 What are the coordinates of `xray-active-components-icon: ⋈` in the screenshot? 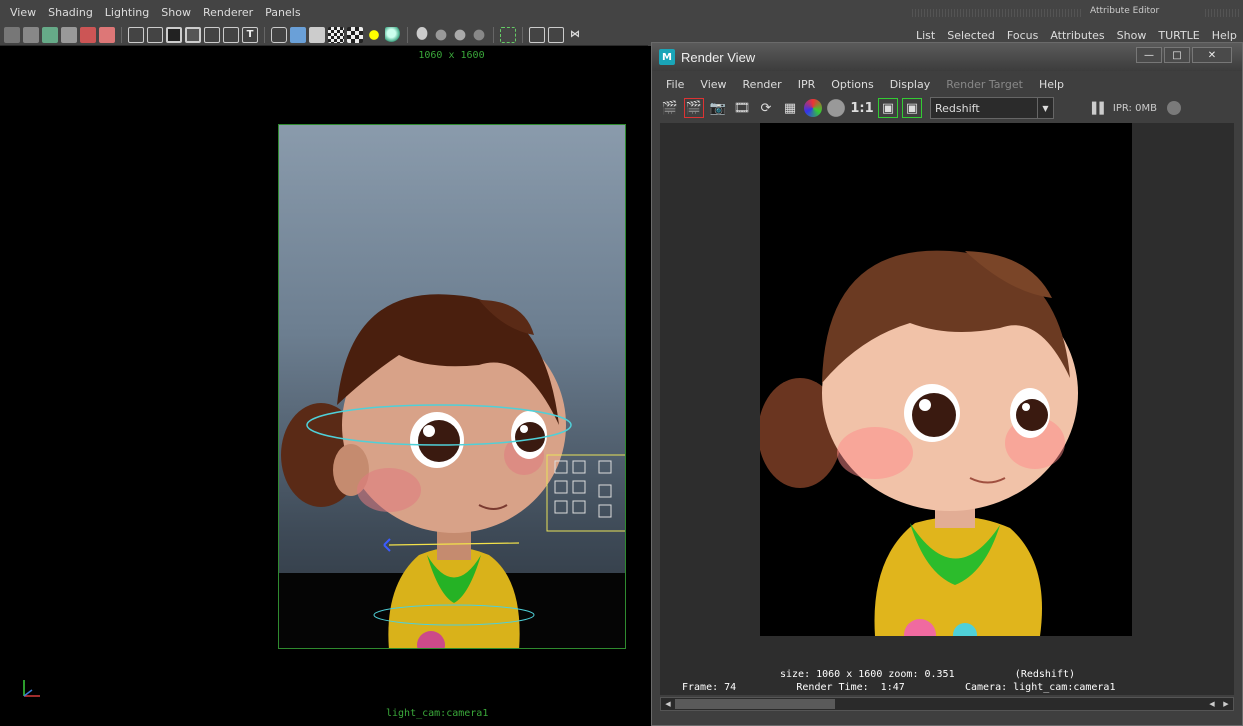 It's located at (575, 35).